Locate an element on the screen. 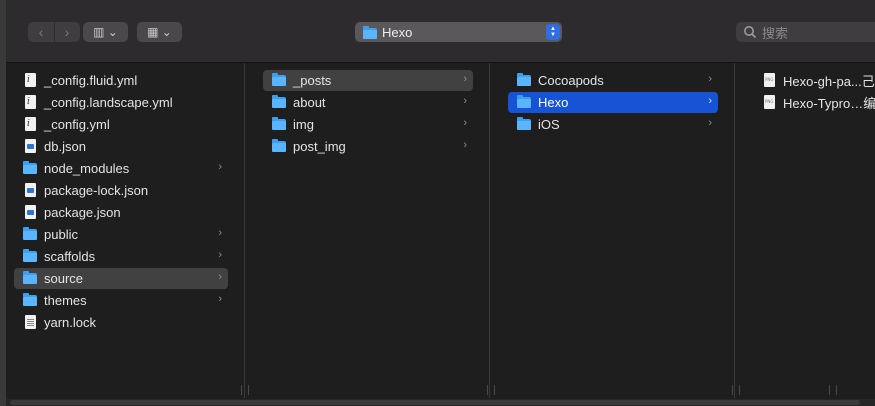 Image resolution: width=875 pixels, height=406 pixels. list-item: source › is located at coordinates (121, 278).